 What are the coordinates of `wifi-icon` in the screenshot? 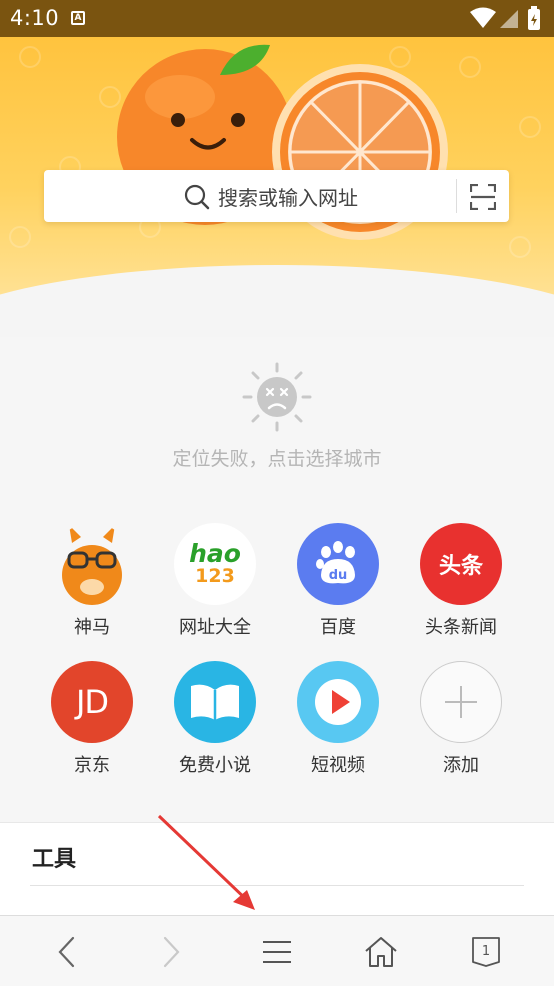 It's located at (483, 17).